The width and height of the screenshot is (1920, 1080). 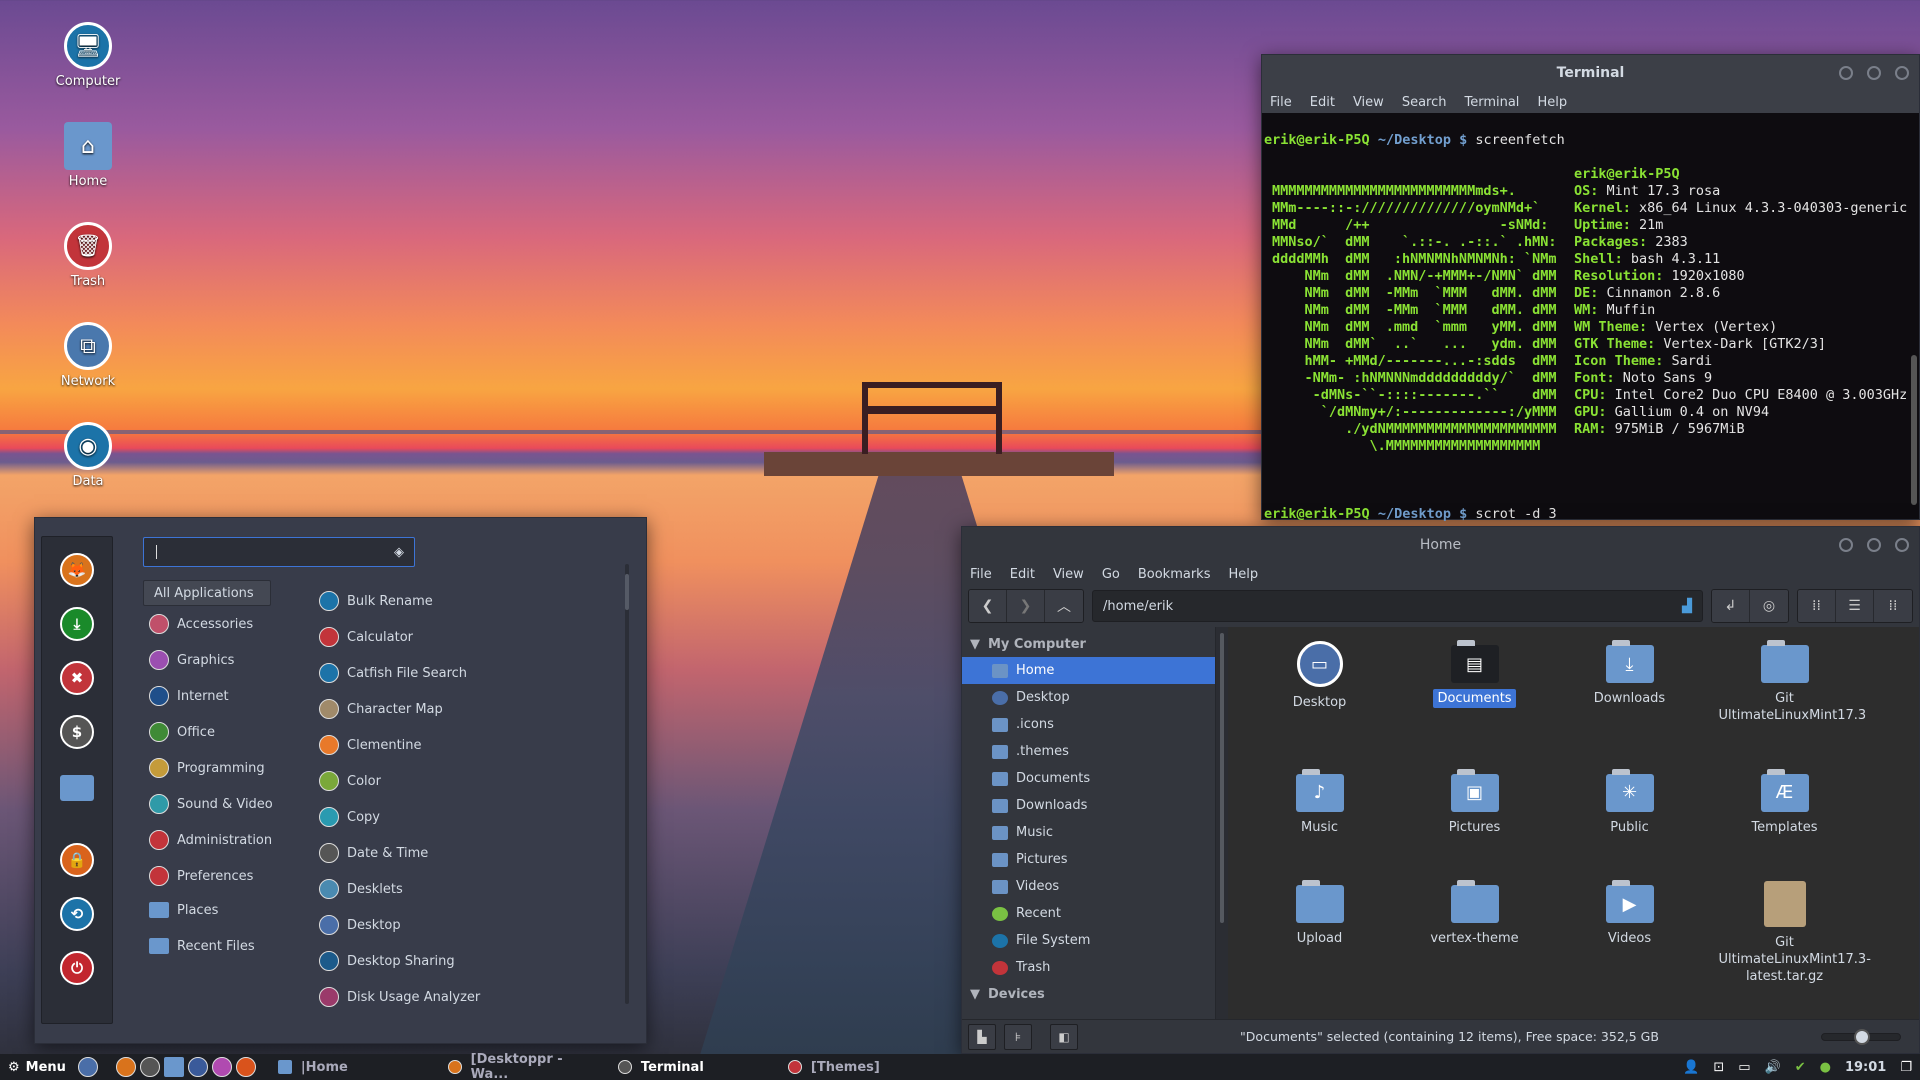 I want to click on sidebar-scrollbar, so click(x=1222, y=823).